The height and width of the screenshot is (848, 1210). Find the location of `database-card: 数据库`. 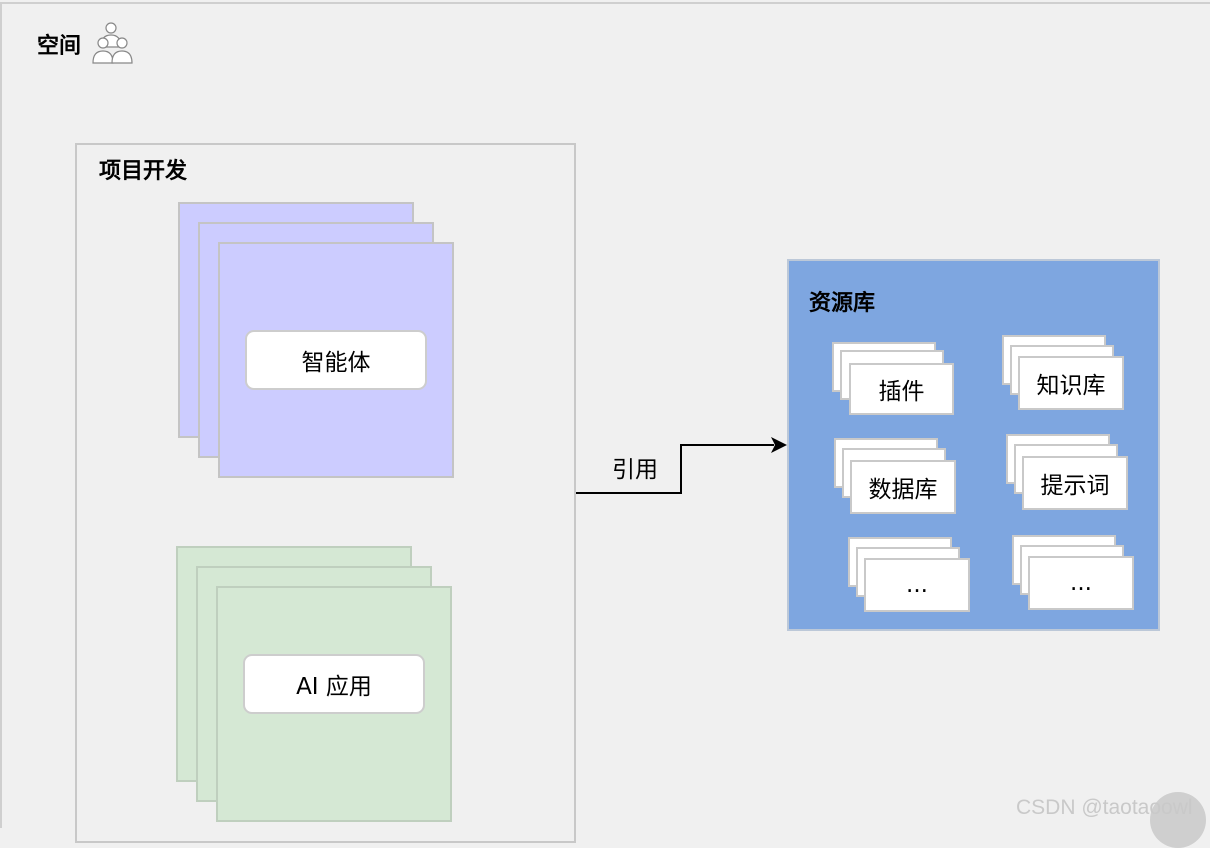

database-card: 数据库 is located at coordinates (903, 487).